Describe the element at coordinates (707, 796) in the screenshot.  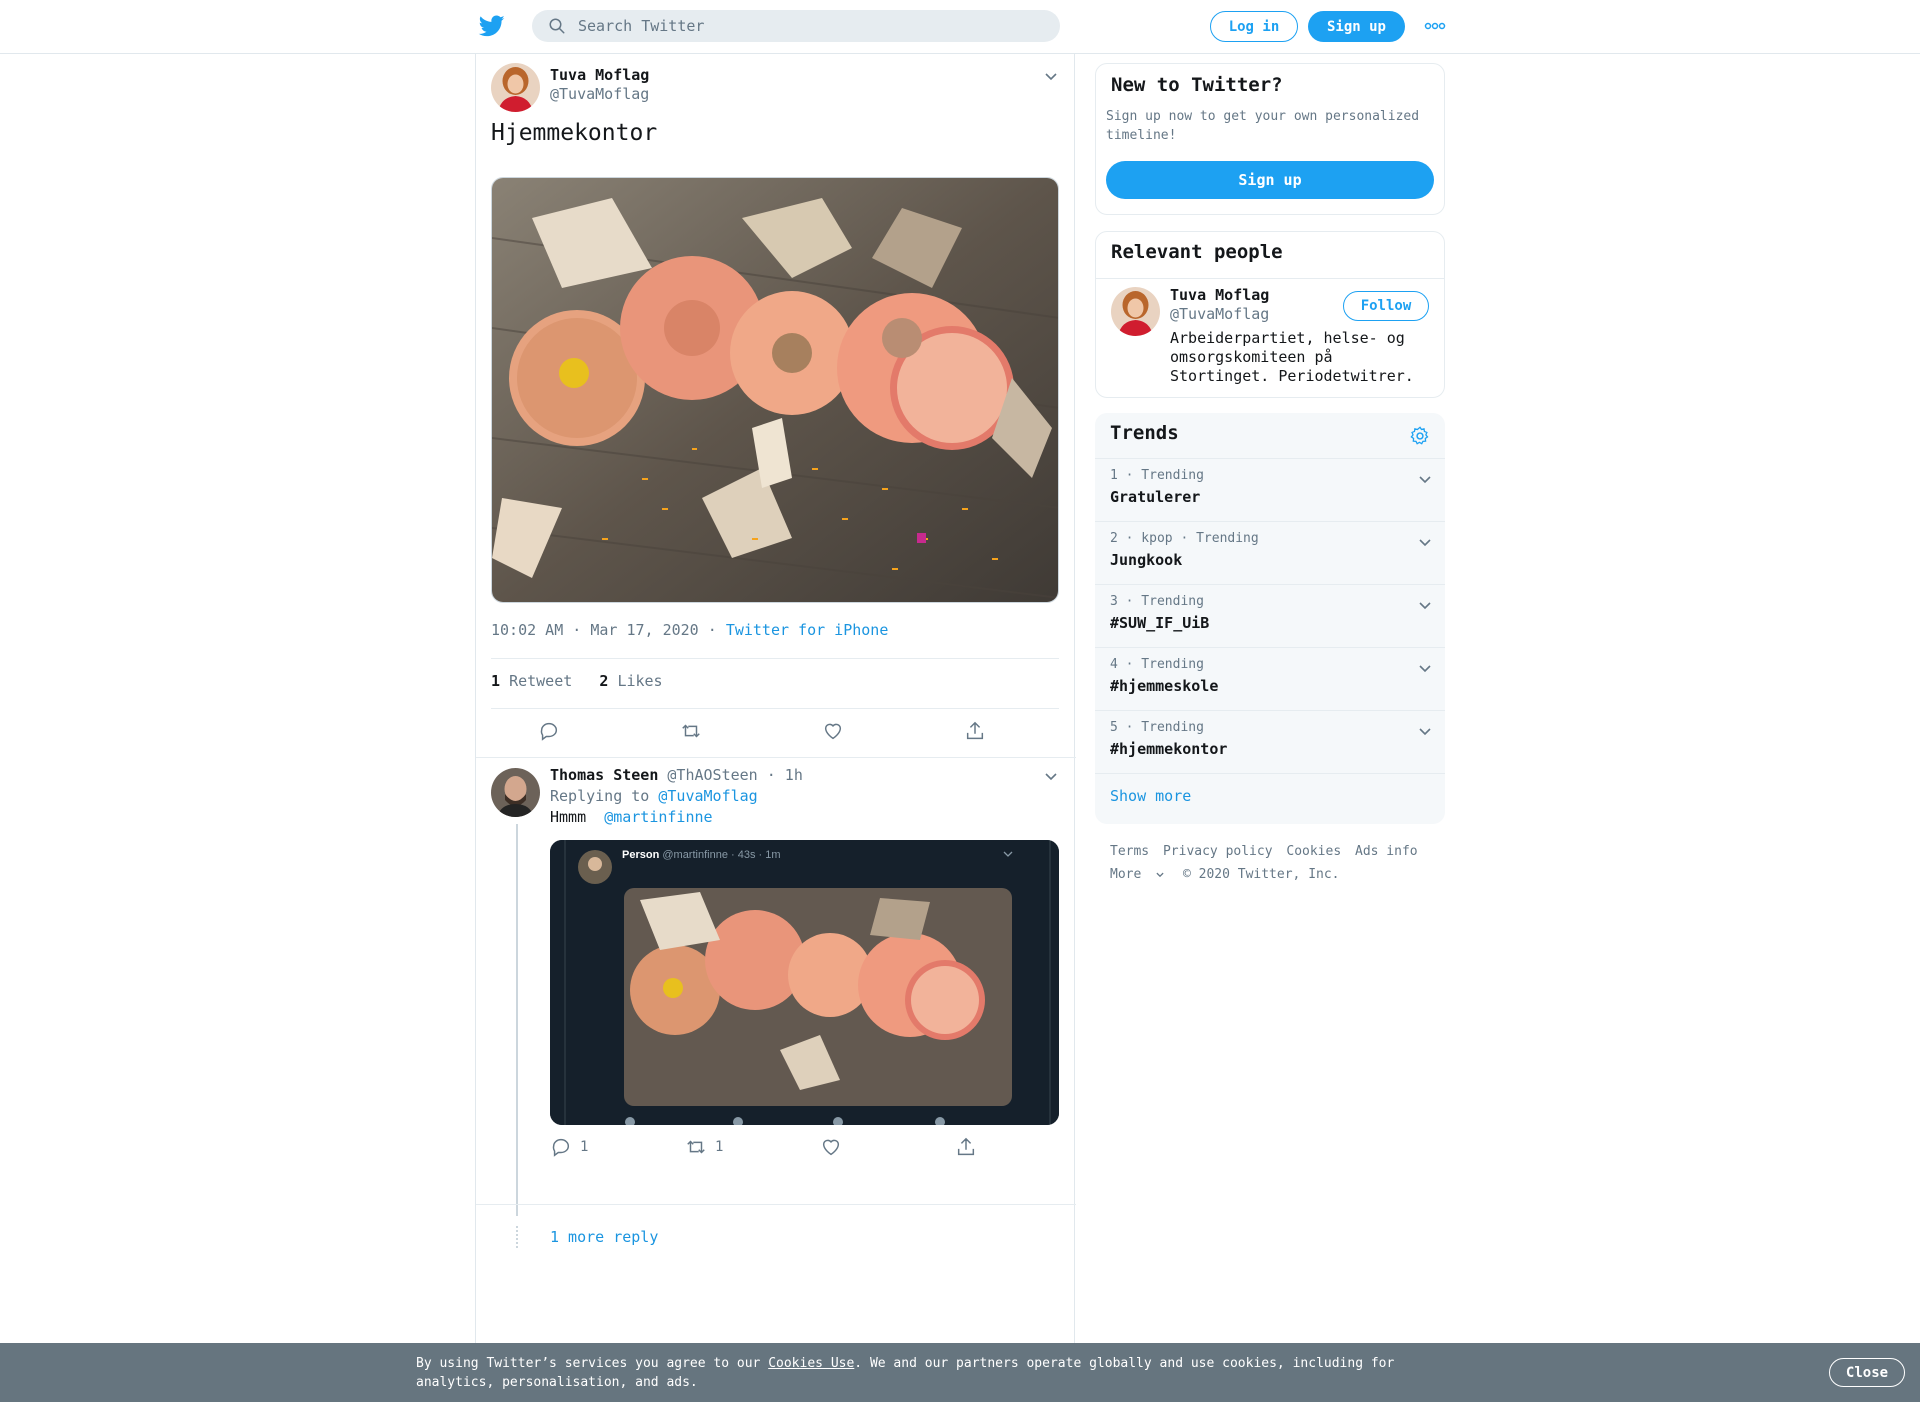
I see `replying-to-handle: @TuvaMoflag` at that location.